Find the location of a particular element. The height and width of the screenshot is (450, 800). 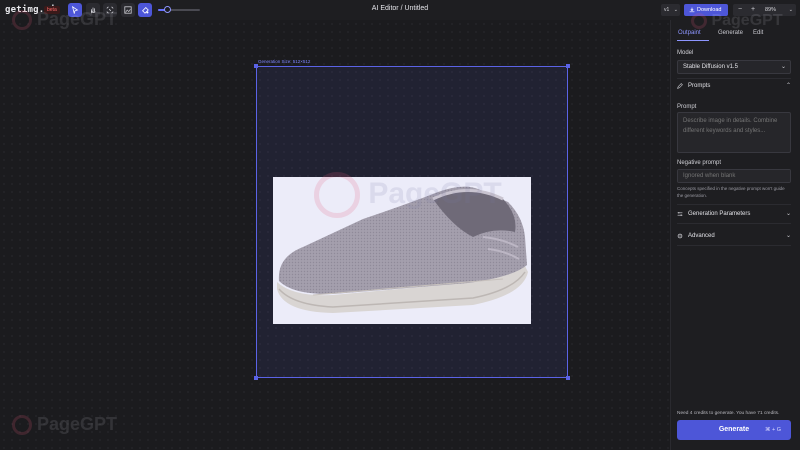

active-tab-indicator is located at coordinates (693, 40).